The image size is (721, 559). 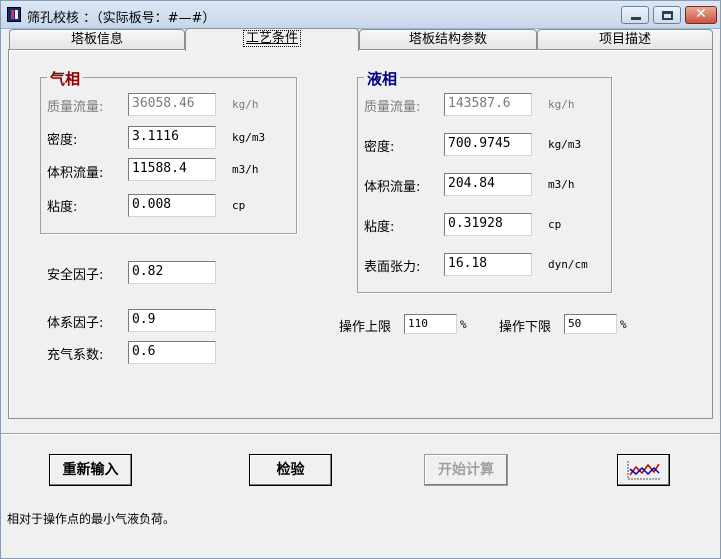 I want to click on tab-tray-info: 塔板信息, so click(x=97, y=39).